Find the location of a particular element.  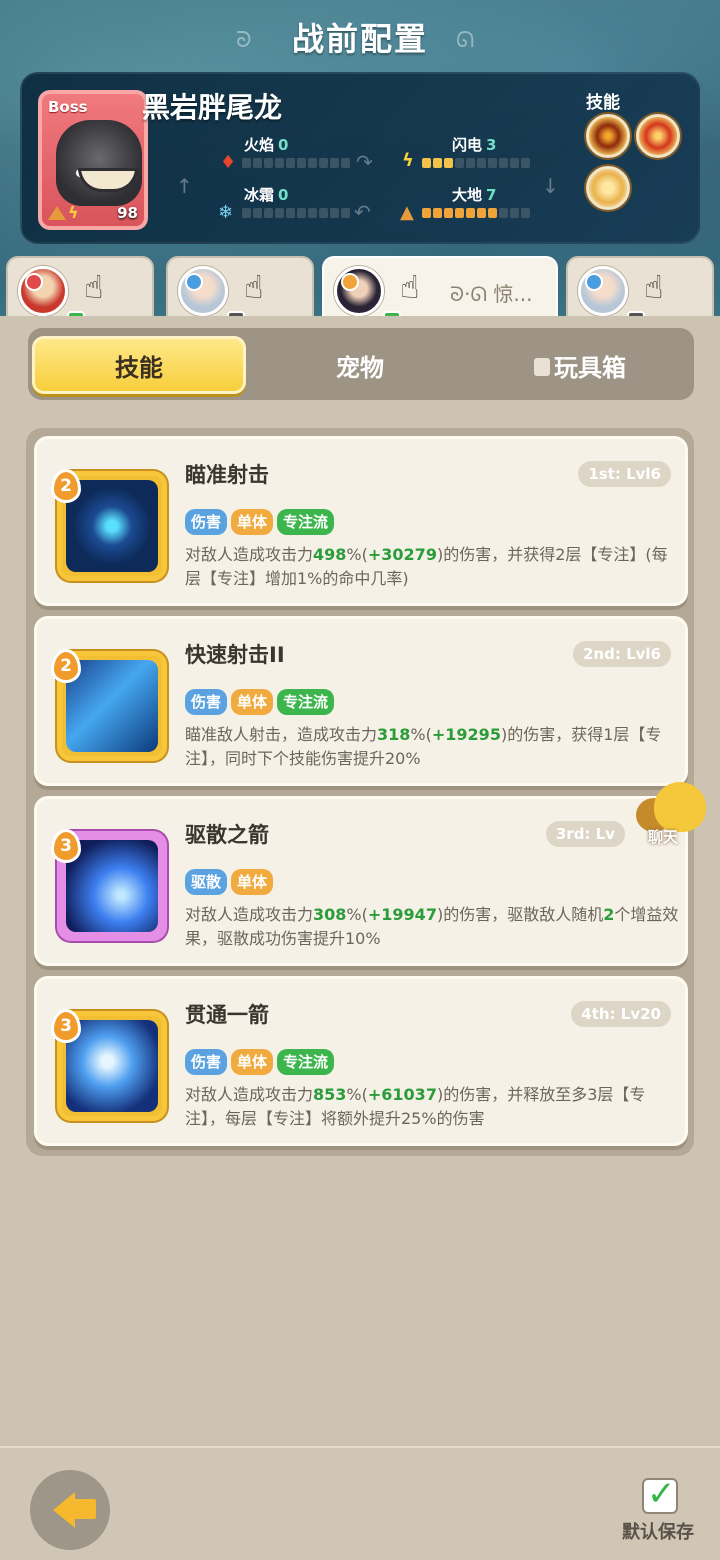

lock-icon is located at coordinates (542, 367).